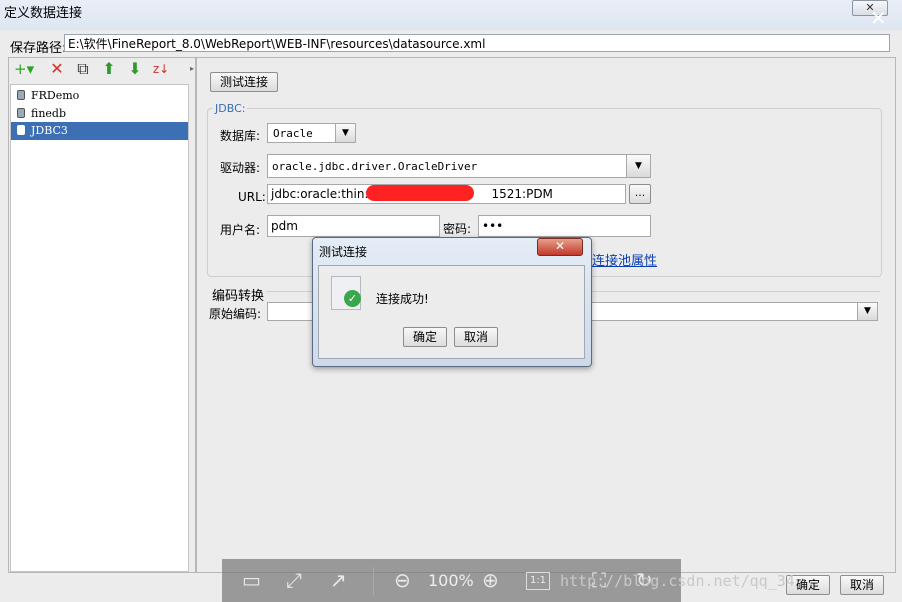 The height and width of the screenshot is (602, 902). Describe the element at coordinates (24, 69) in the screenshot. I see `add-icon: +▾` at that location.